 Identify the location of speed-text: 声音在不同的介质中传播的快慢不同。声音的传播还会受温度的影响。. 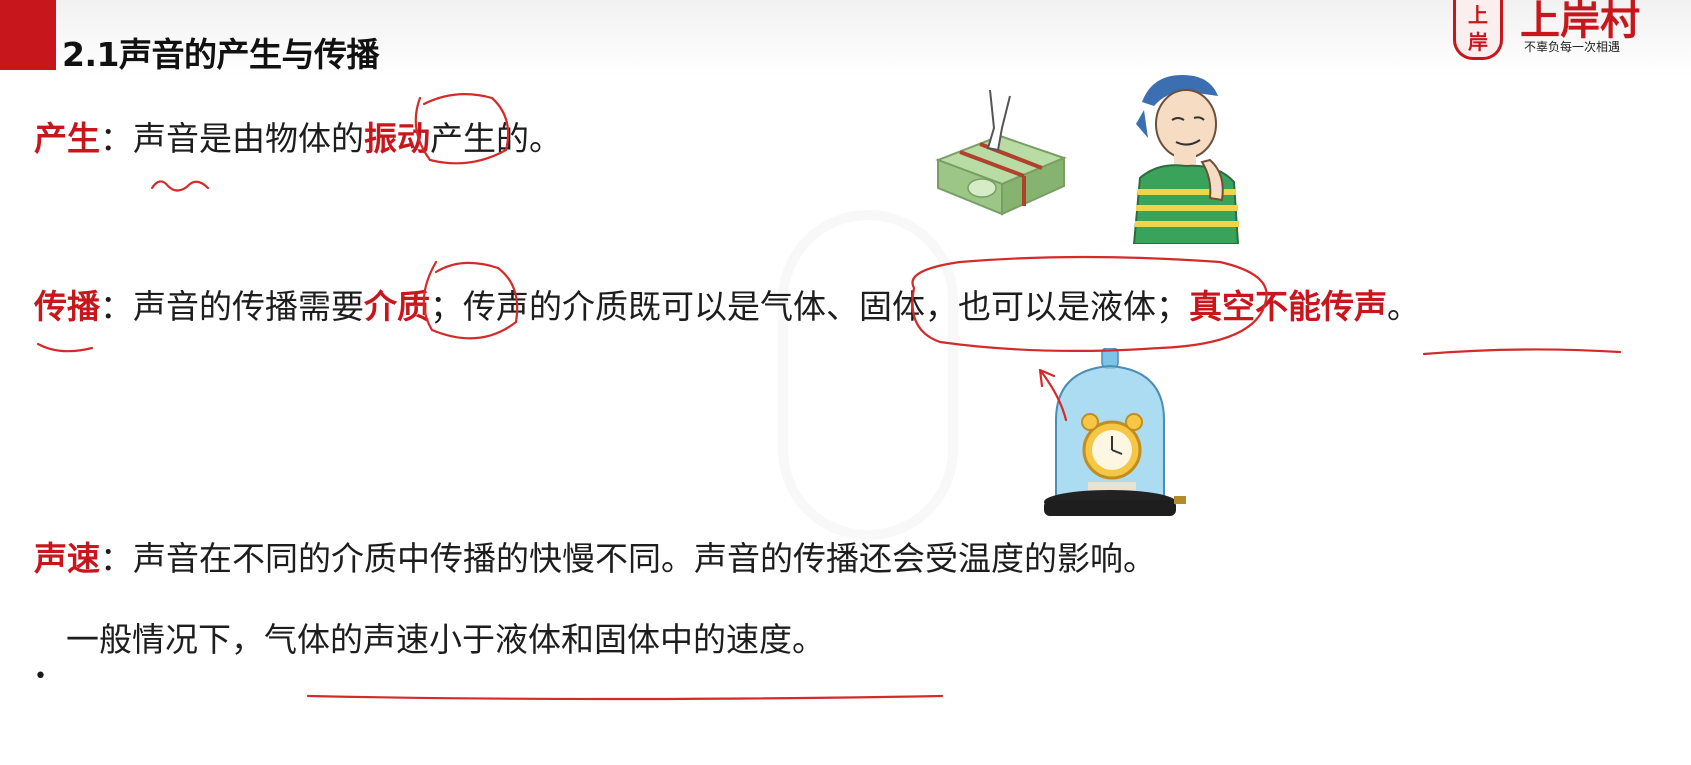
(644, 558).